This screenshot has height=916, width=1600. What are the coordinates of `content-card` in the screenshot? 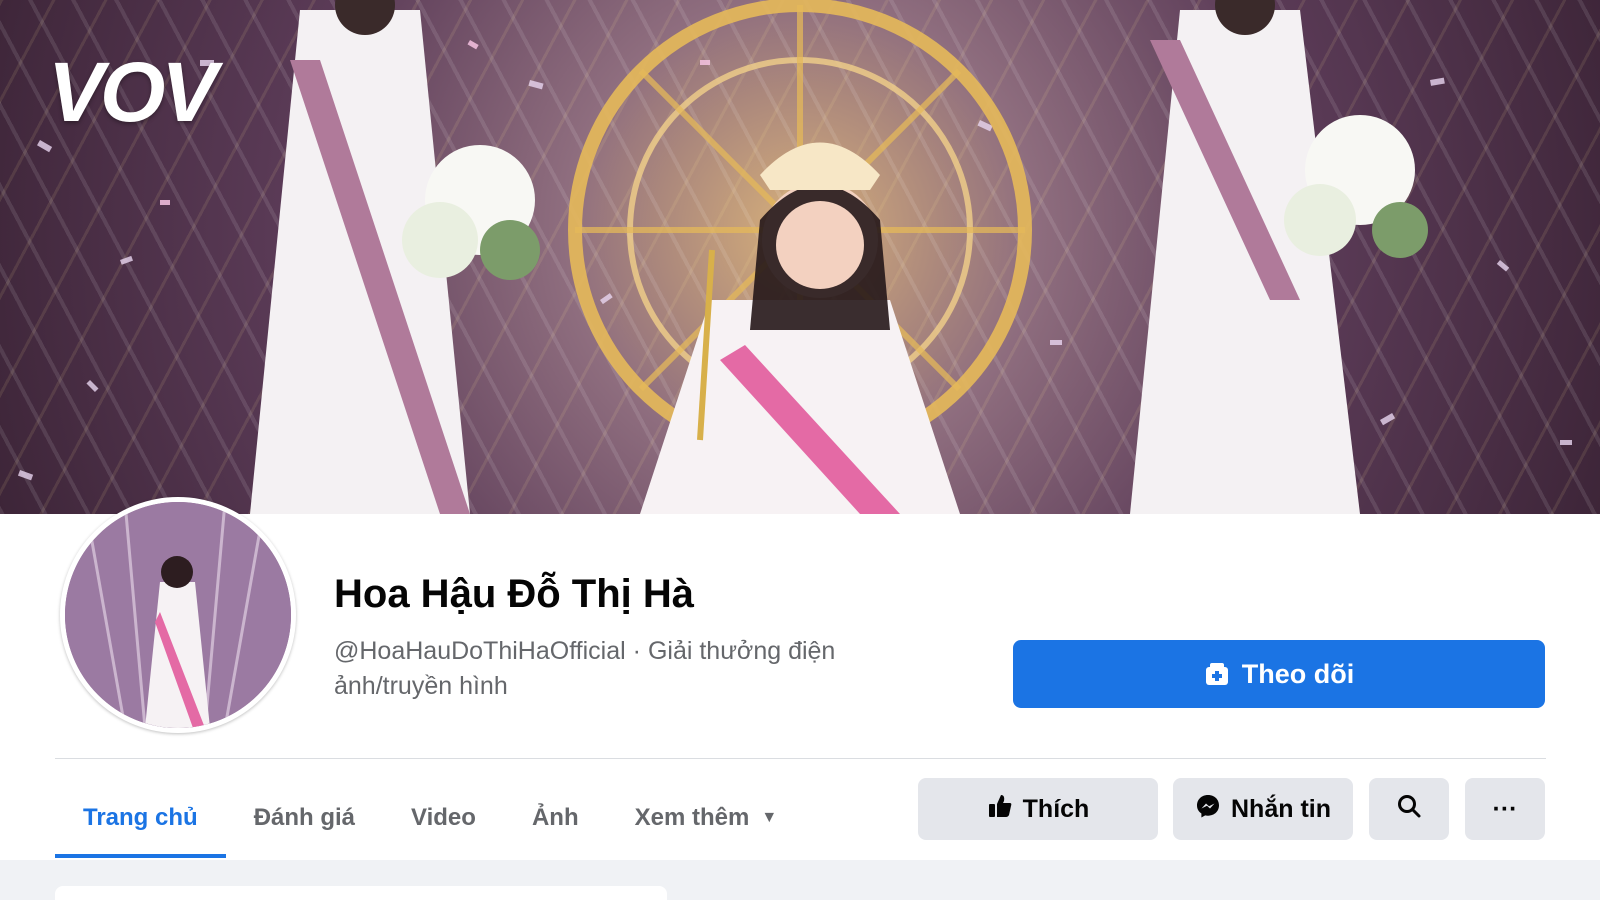 It's located at (361, 901).